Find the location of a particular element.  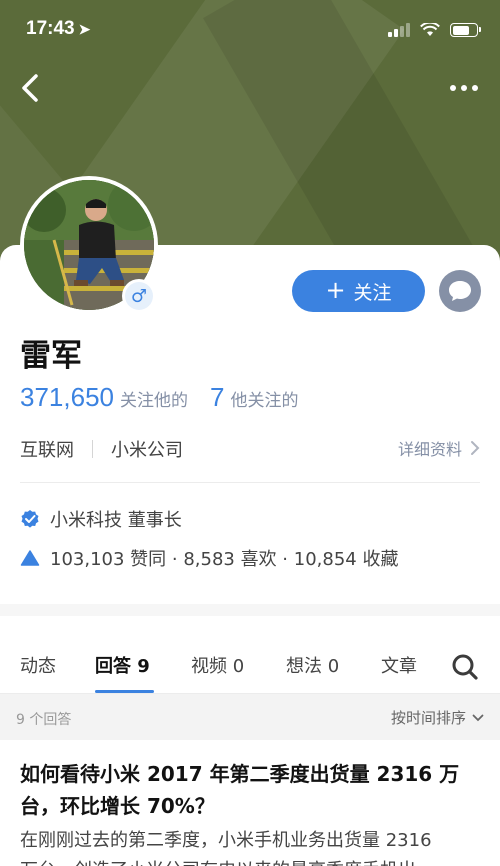

male-icon: ♂ is located at coordinates (139, 296).